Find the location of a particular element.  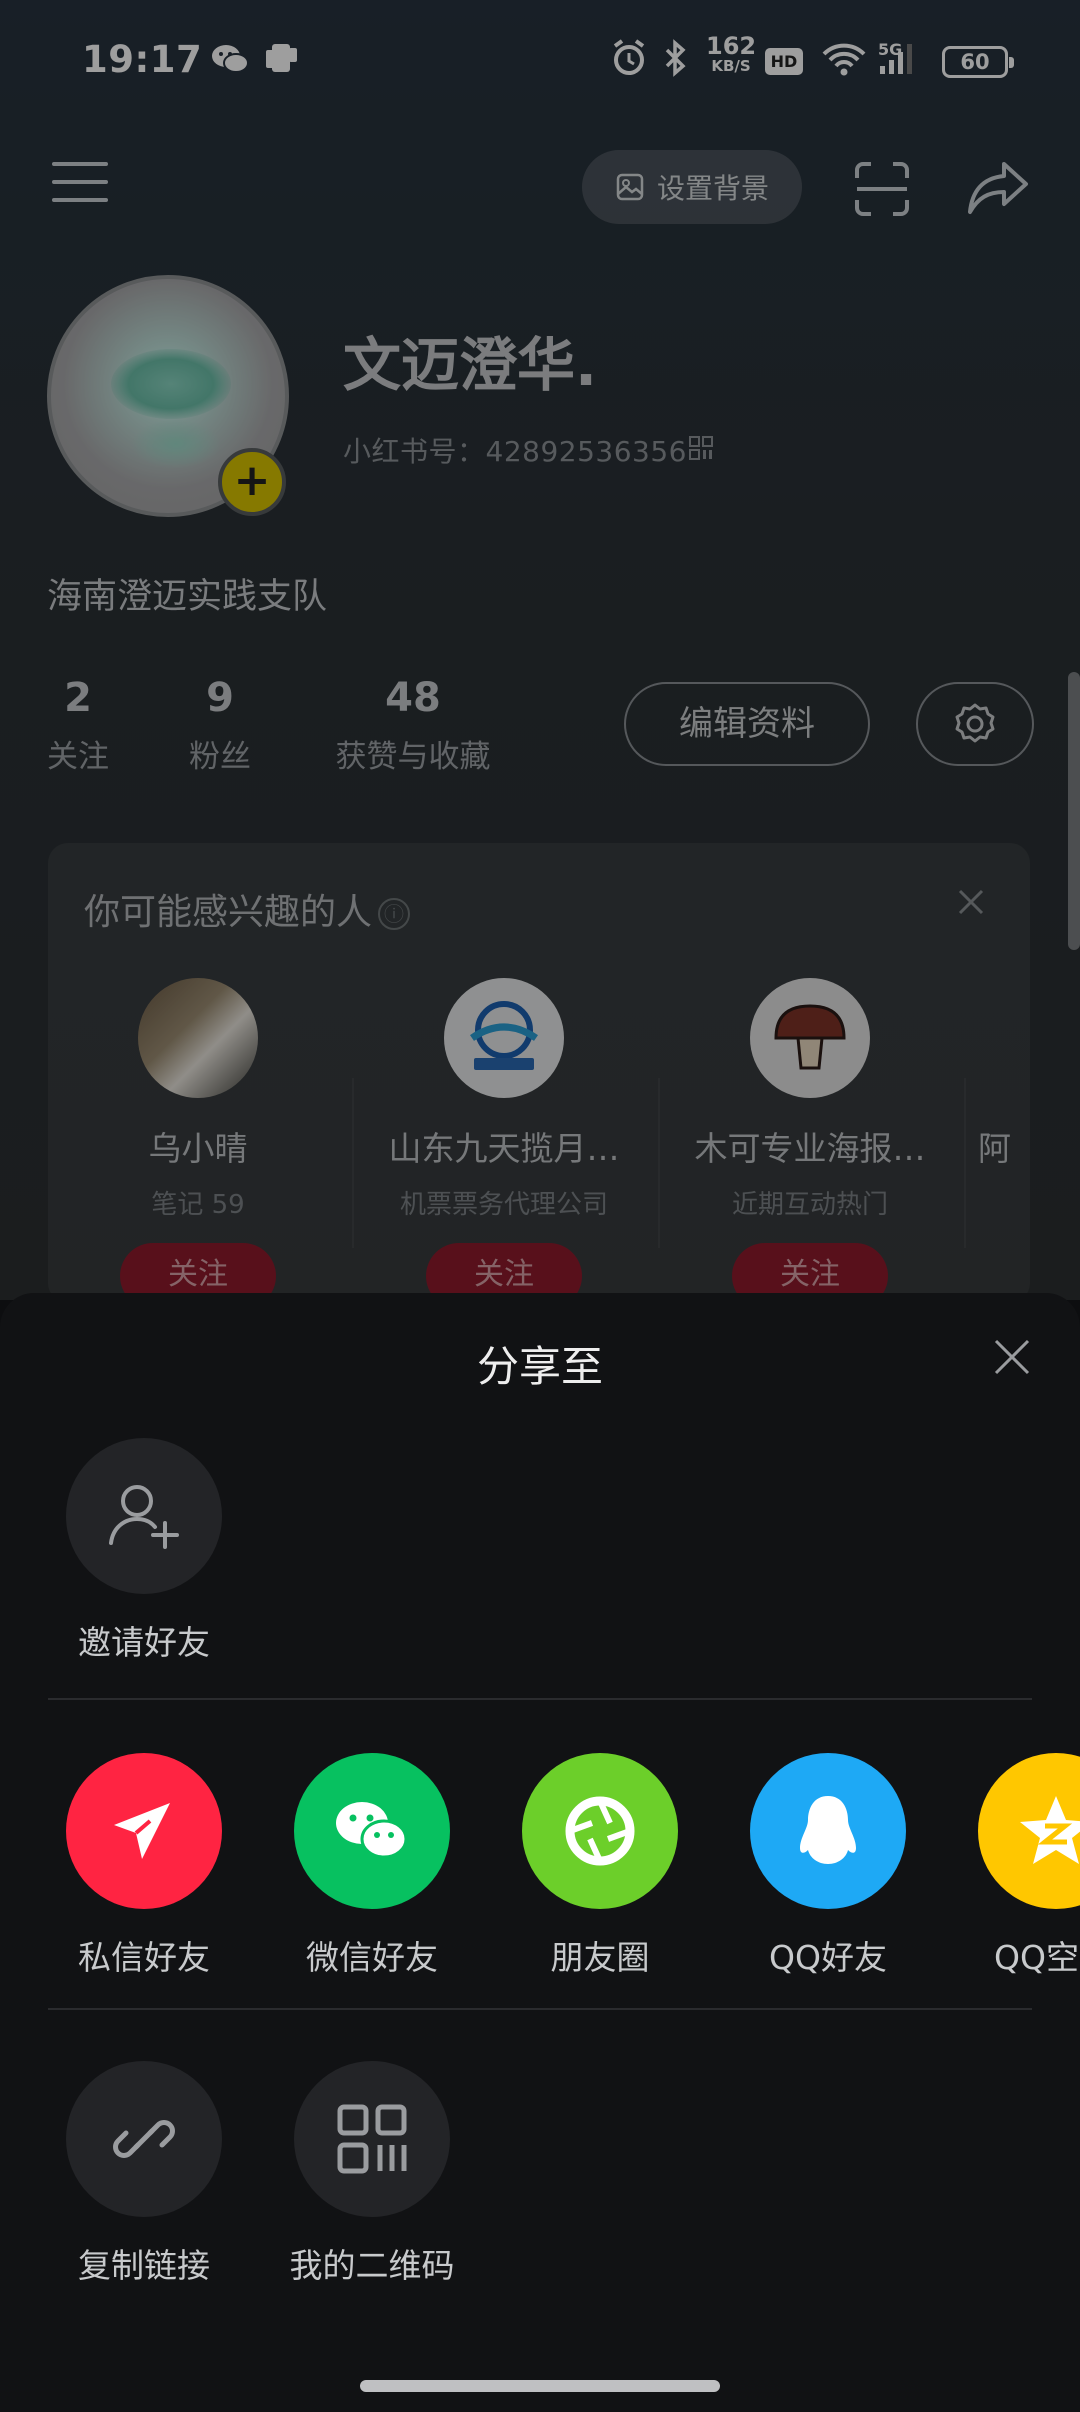

share-app-label: 朋友圈 is located at coordinates (600, 1957).